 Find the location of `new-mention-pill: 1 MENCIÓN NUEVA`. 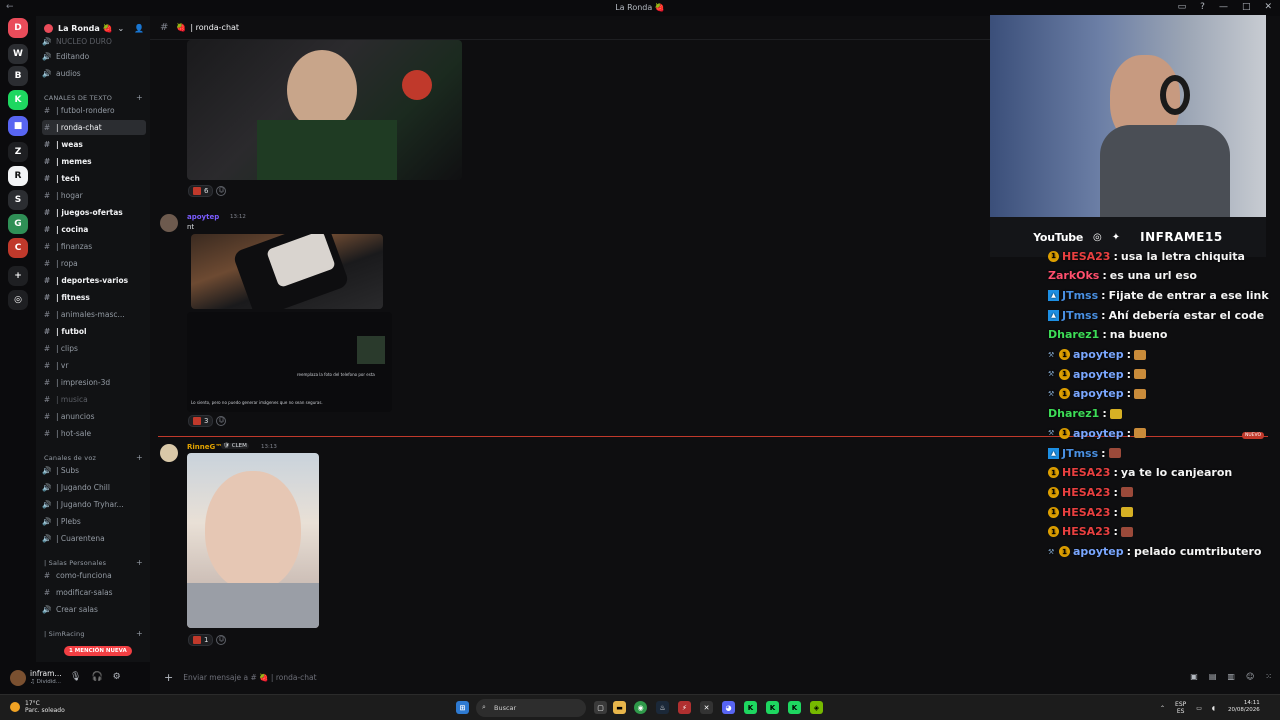

new-mention-pill: 1 MENCIÓN NUEVA is located at coordinates (98, 651).